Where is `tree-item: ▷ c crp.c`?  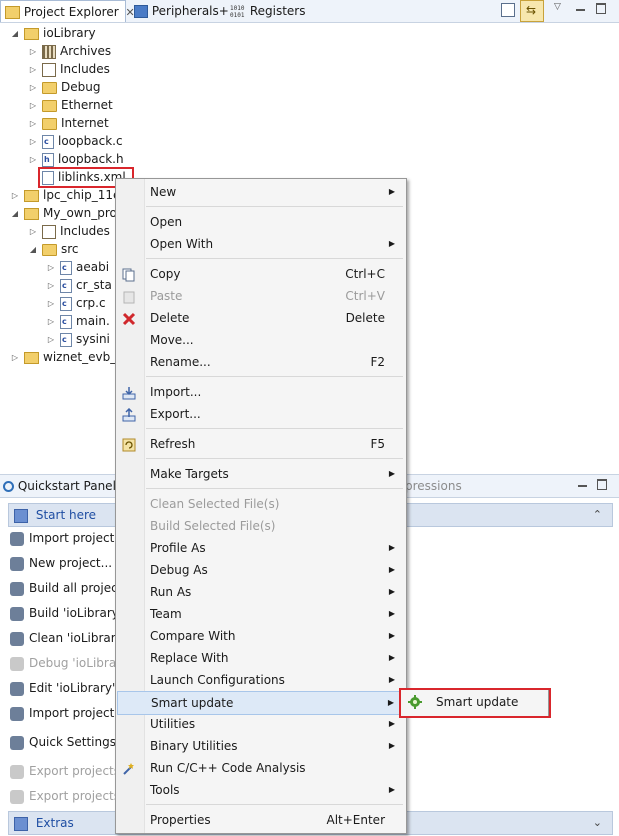 tree-item: ▷ c crp.c is located at coordinates (76, 303).